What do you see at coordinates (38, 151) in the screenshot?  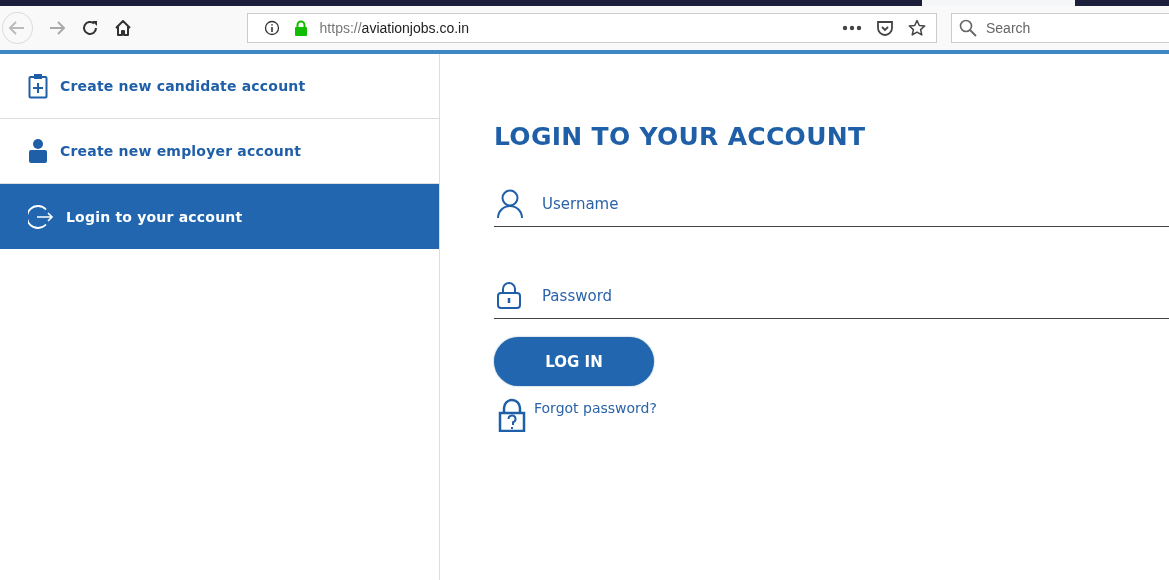 I see `person-icon` at bounding box center [38, 151].